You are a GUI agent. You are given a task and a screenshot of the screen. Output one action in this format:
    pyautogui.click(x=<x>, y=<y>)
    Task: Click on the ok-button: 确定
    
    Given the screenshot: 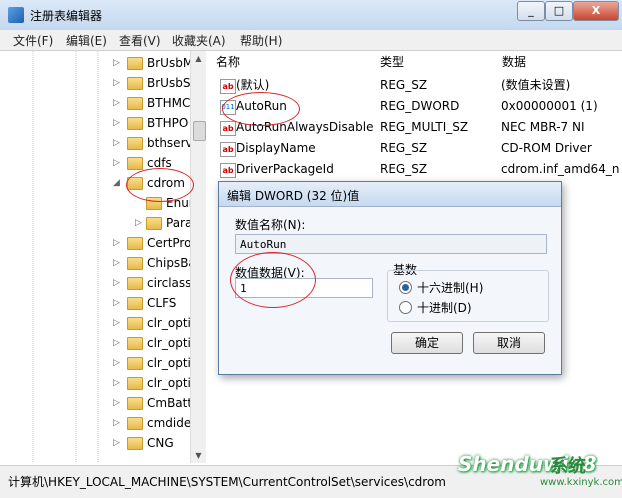 What is the action you would take?
    pyautogui.click(x=427, y=343)
    